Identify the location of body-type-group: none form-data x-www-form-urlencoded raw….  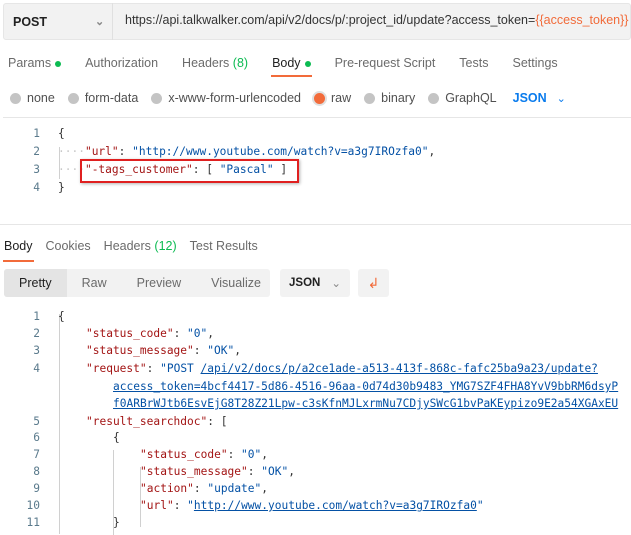
(288, 98).